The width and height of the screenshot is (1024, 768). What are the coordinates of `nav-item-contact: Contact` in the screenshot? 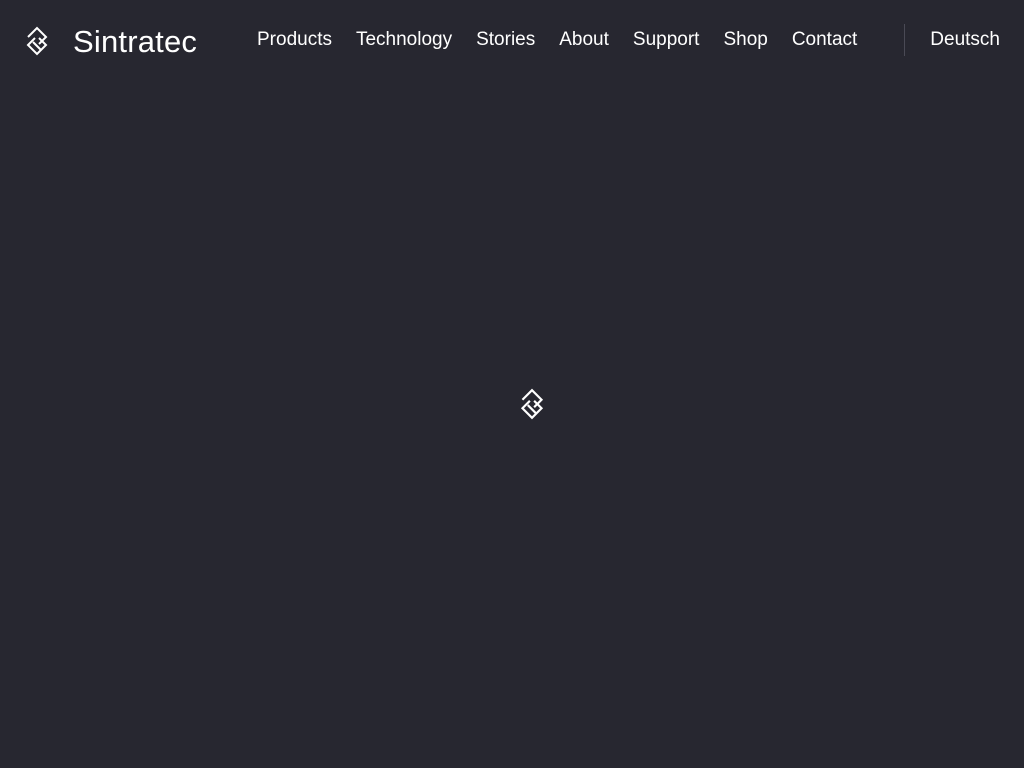 It's located at (824, 40).